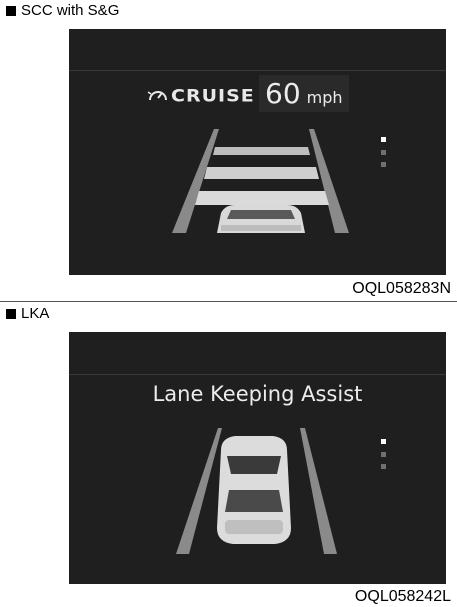 The image size is (457, 607). Describe the element at coordinates (228, 301) in the screenshot. I see `section-separator` at that location.